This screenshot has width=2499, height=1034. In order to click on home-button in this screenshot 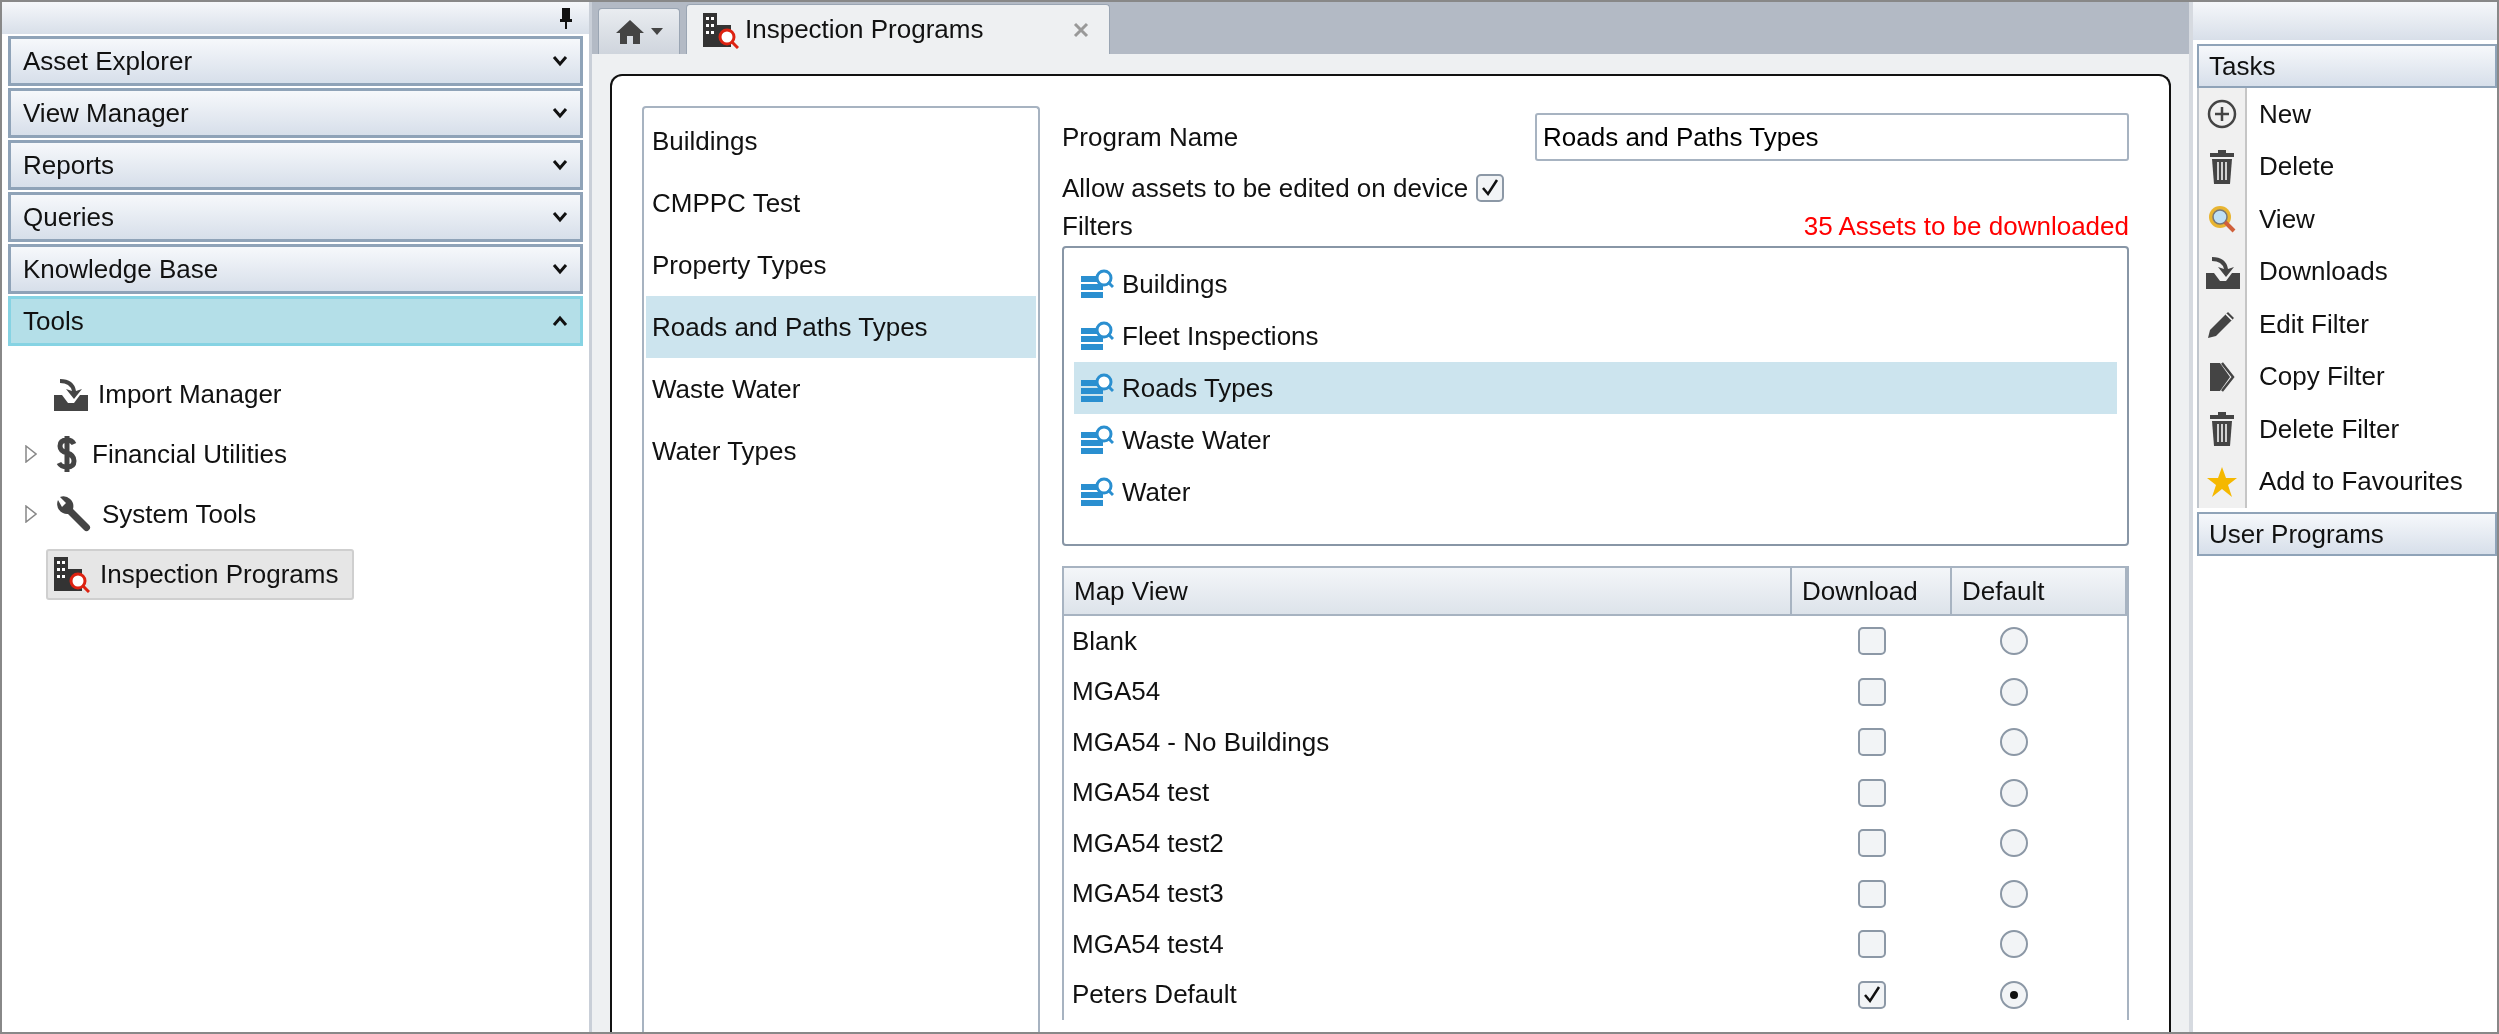, I will do `click(639, 31)`.